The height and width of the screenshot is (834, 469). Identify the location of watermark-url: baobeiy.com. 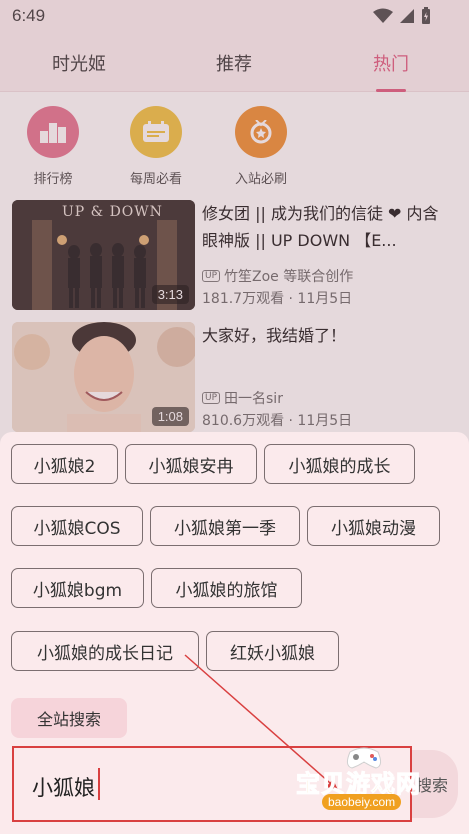
(362, 802).